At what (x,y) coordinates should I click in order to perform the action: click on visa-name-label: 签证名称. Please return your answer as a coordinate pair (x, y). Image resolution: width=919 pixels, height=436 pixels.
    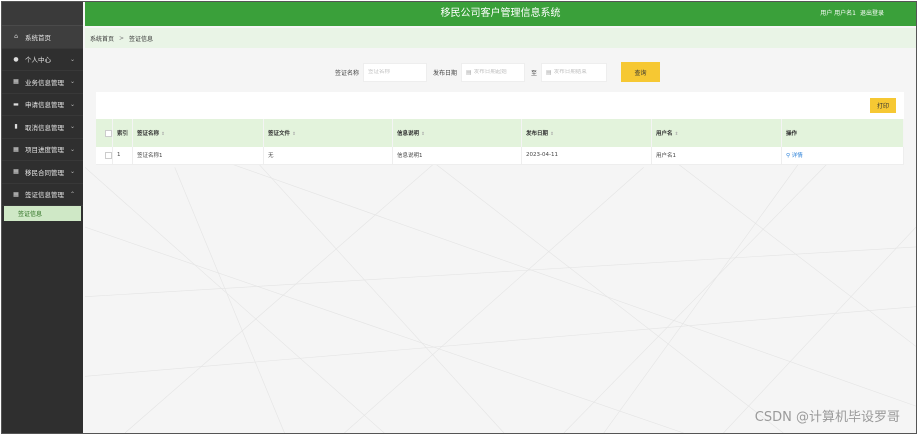
    Looking at the image, I should click on (347, 73).